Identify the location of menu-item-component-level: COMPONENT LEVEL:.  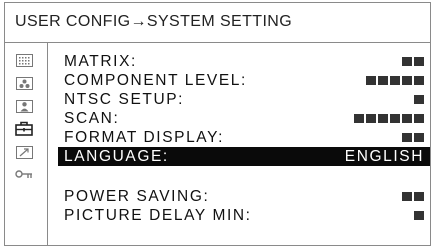
(244, 80).